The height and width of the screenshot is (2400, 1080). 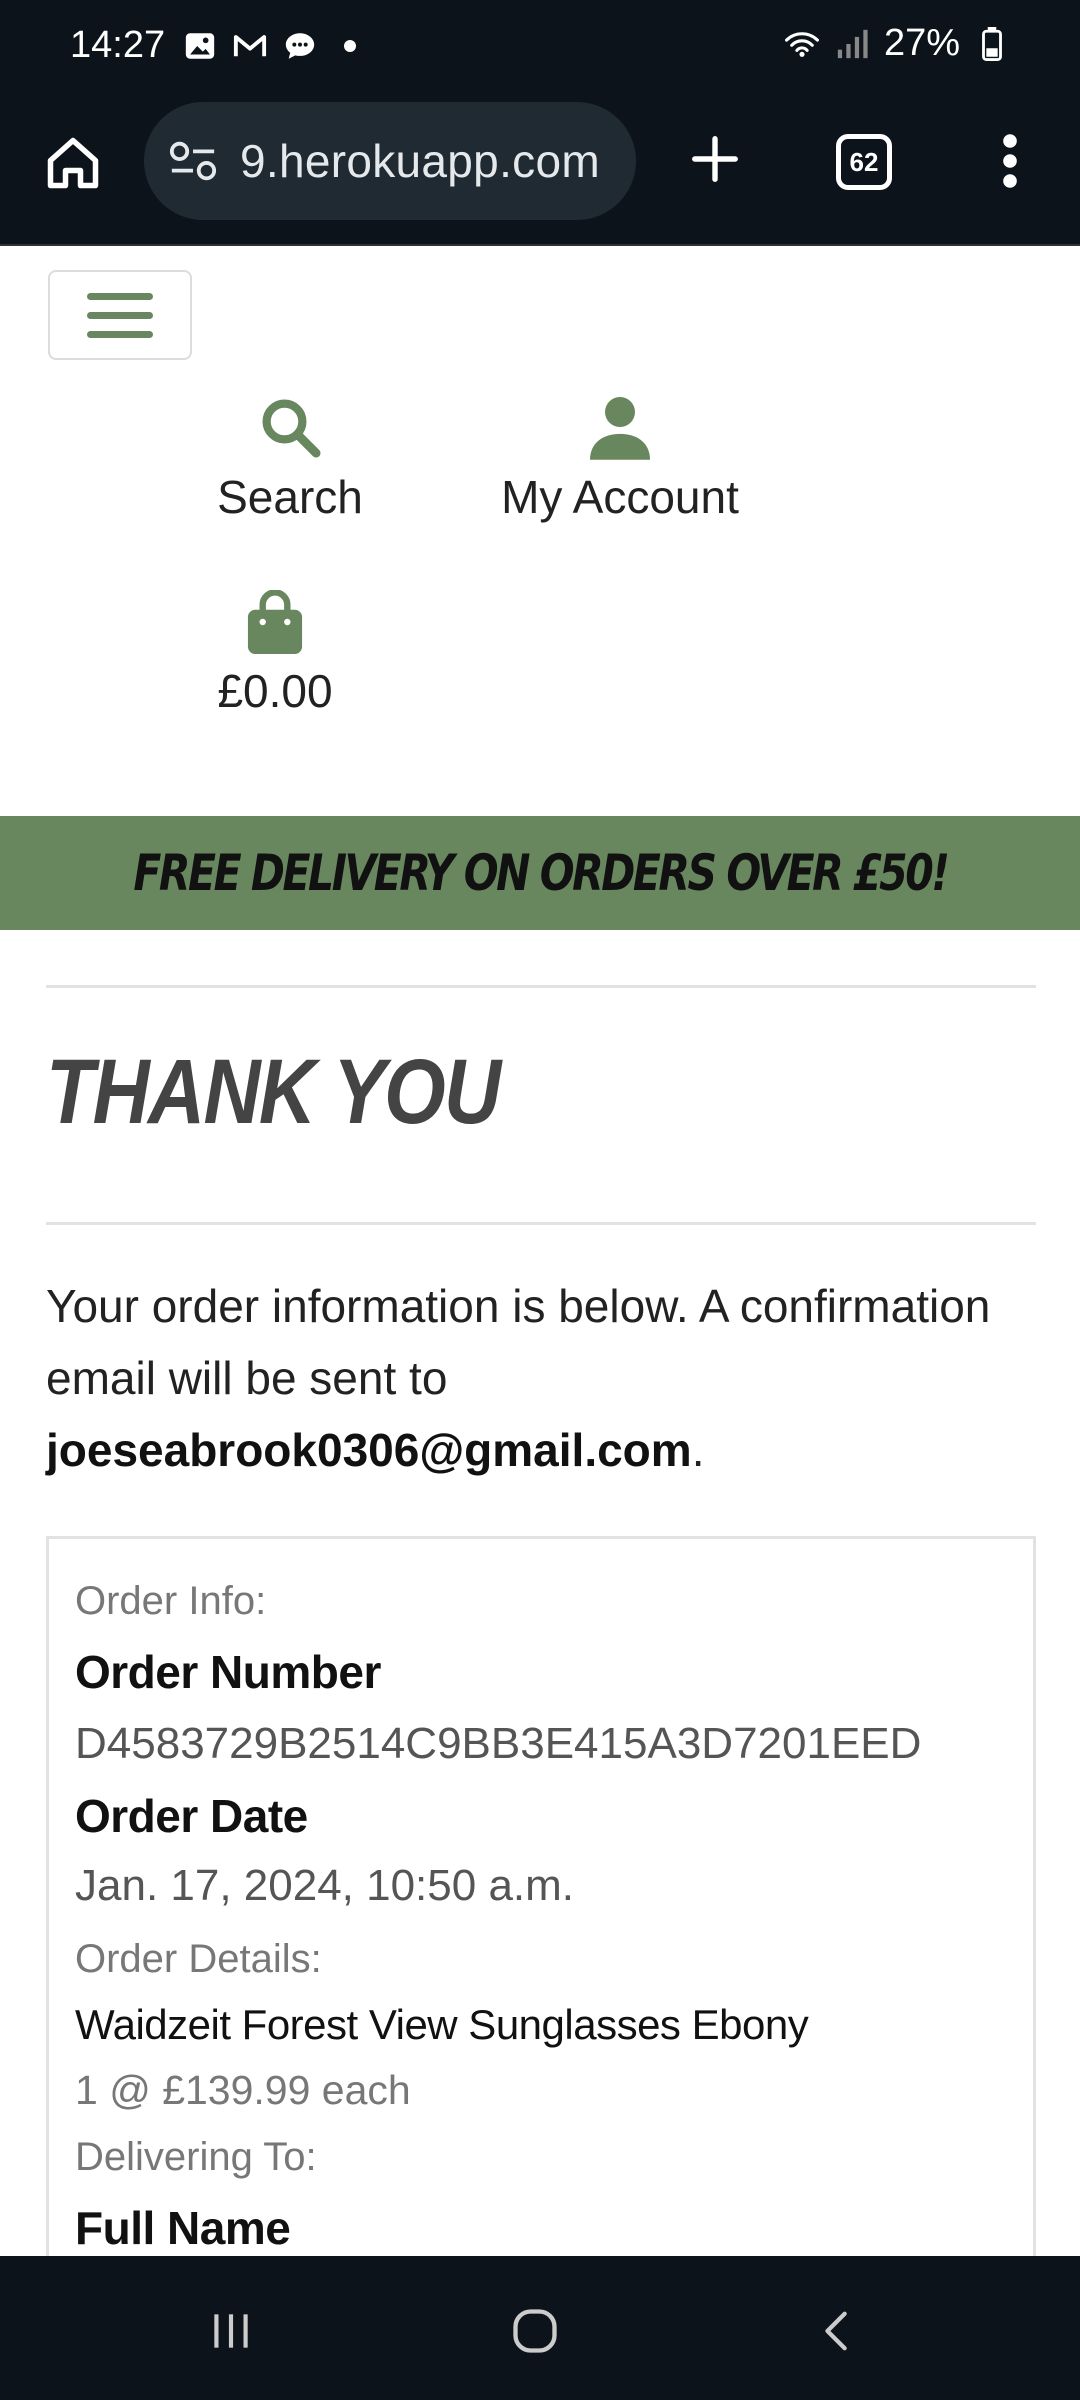 What do you see at coordinates (198, 1959) in the screenshot?
I see `order-details-heading: Order Details:` at bounding box center [198, 1959].